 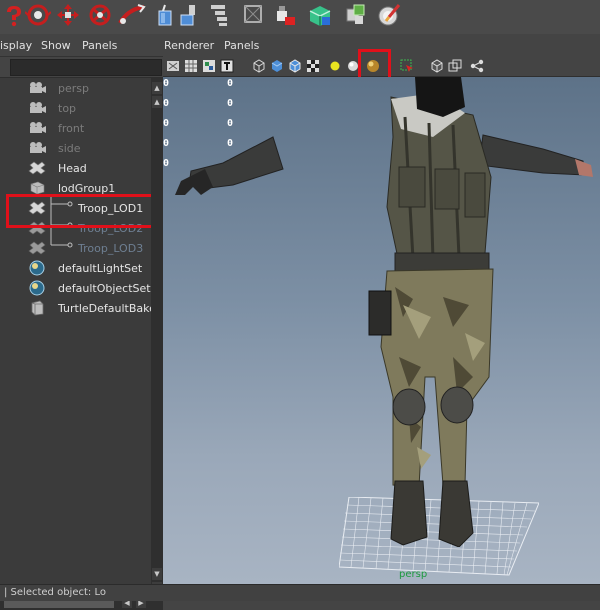 What do you see at coordinates (75, 248) in the screenshot?
I see `outliner-node-troop-lod3: Troop_LOD3` at bounding box center [75, 248].